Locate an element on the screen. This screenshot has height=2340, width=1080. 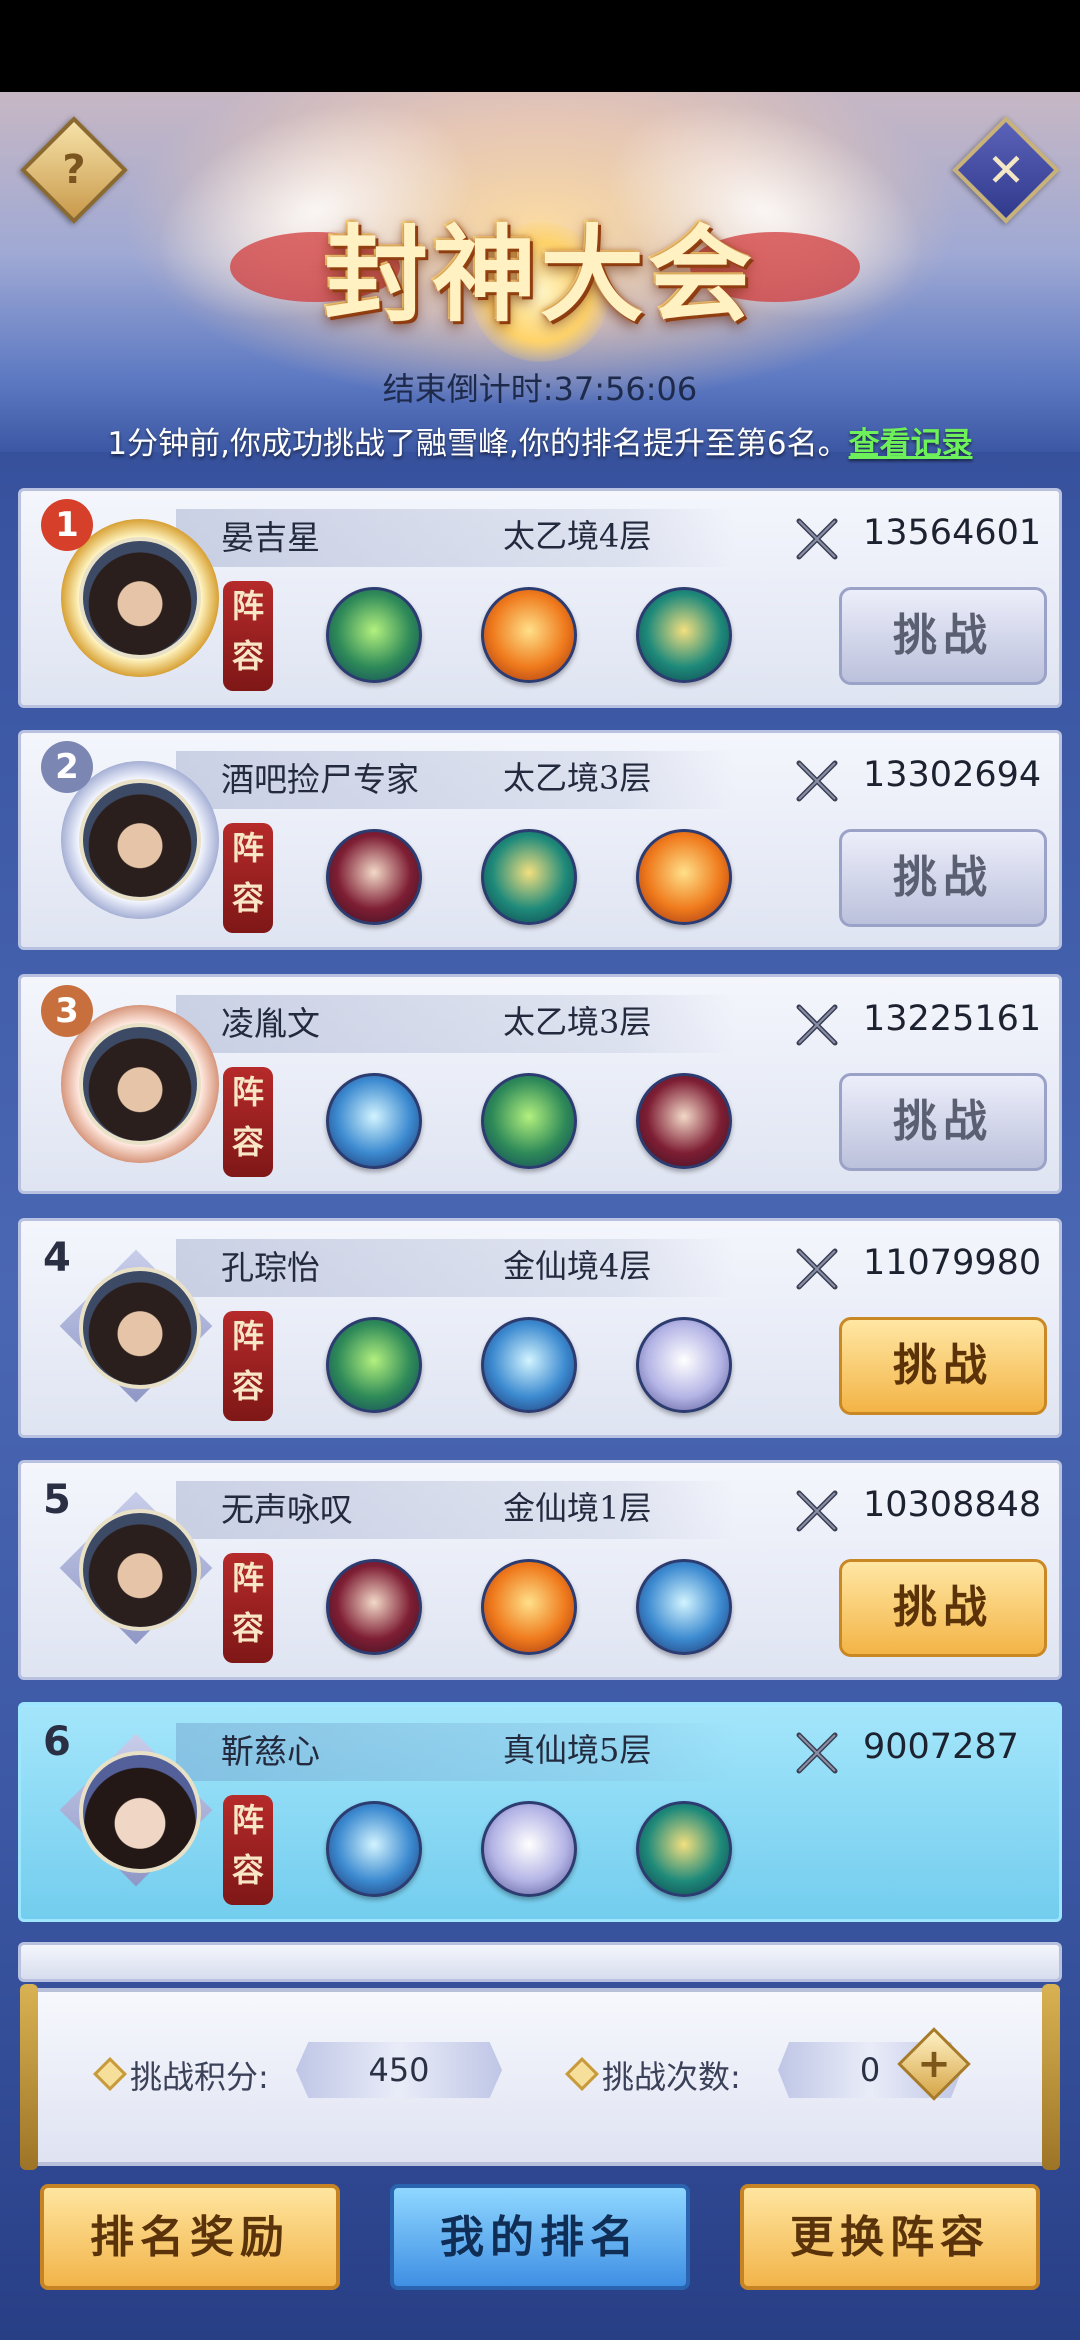
ranking-card: 1 晏吉星 太乙境4层 13564601 阵容 挑战 is located at coordinates (540, 598).